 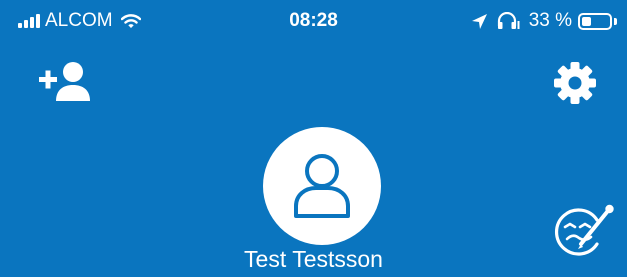 What do you see at coordinates (508, 20) in the screenshot?
I see `headphones-icon` at bounding box center [508, 20].